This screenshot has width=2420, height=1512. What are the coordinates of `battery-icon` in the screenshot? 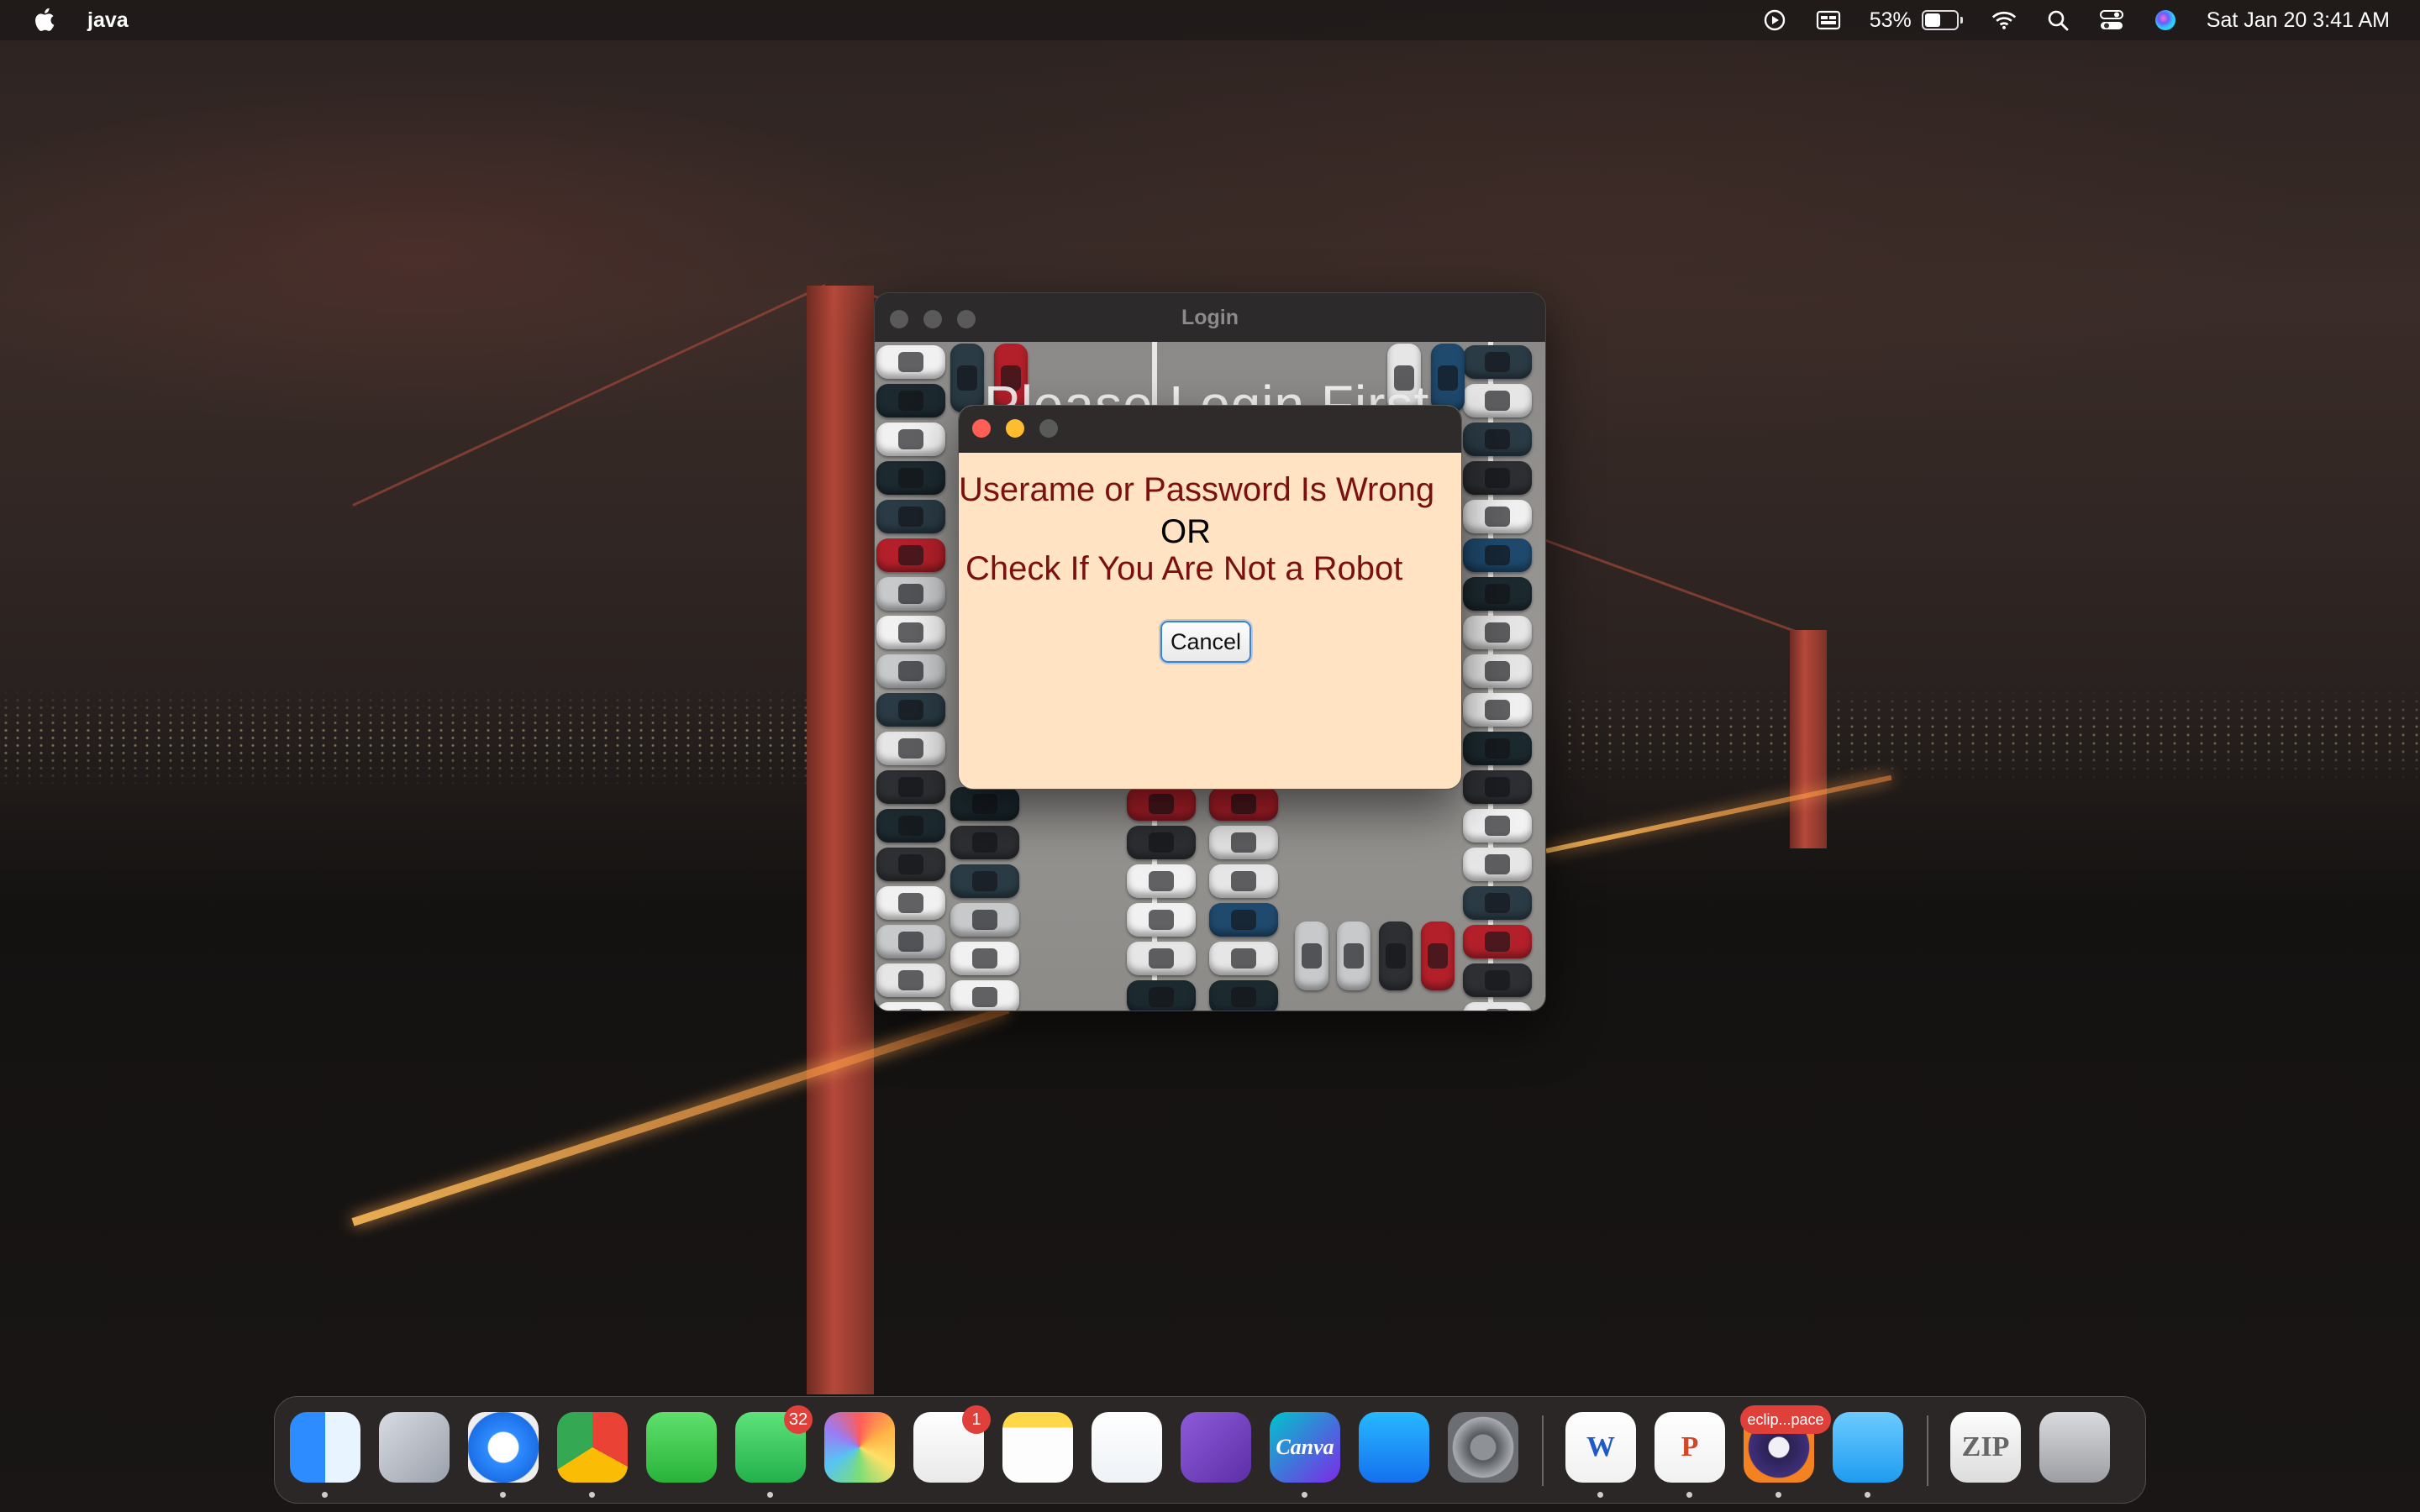 It's located at (1942, 20).